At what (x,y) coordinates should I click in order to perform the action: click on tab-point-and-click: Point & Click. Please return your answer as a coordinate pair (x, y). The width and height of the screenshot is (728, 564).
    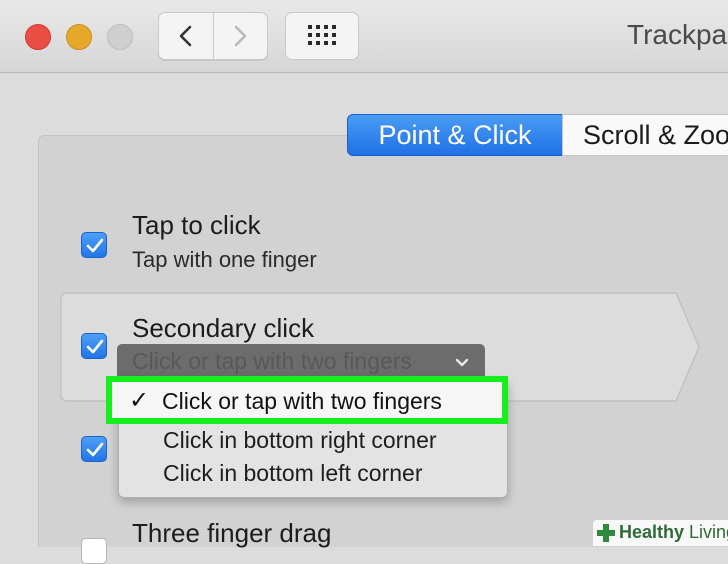
    Looking at the image, I should click on (455, 135).